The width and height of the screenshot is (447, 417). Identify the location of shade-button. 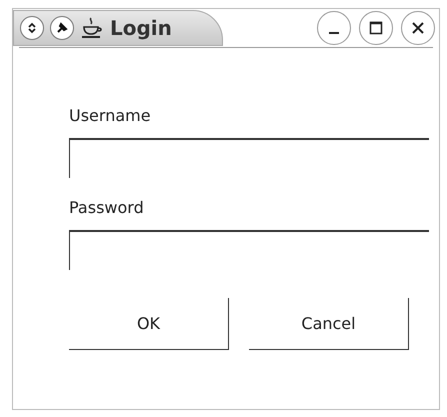
(32, 28).